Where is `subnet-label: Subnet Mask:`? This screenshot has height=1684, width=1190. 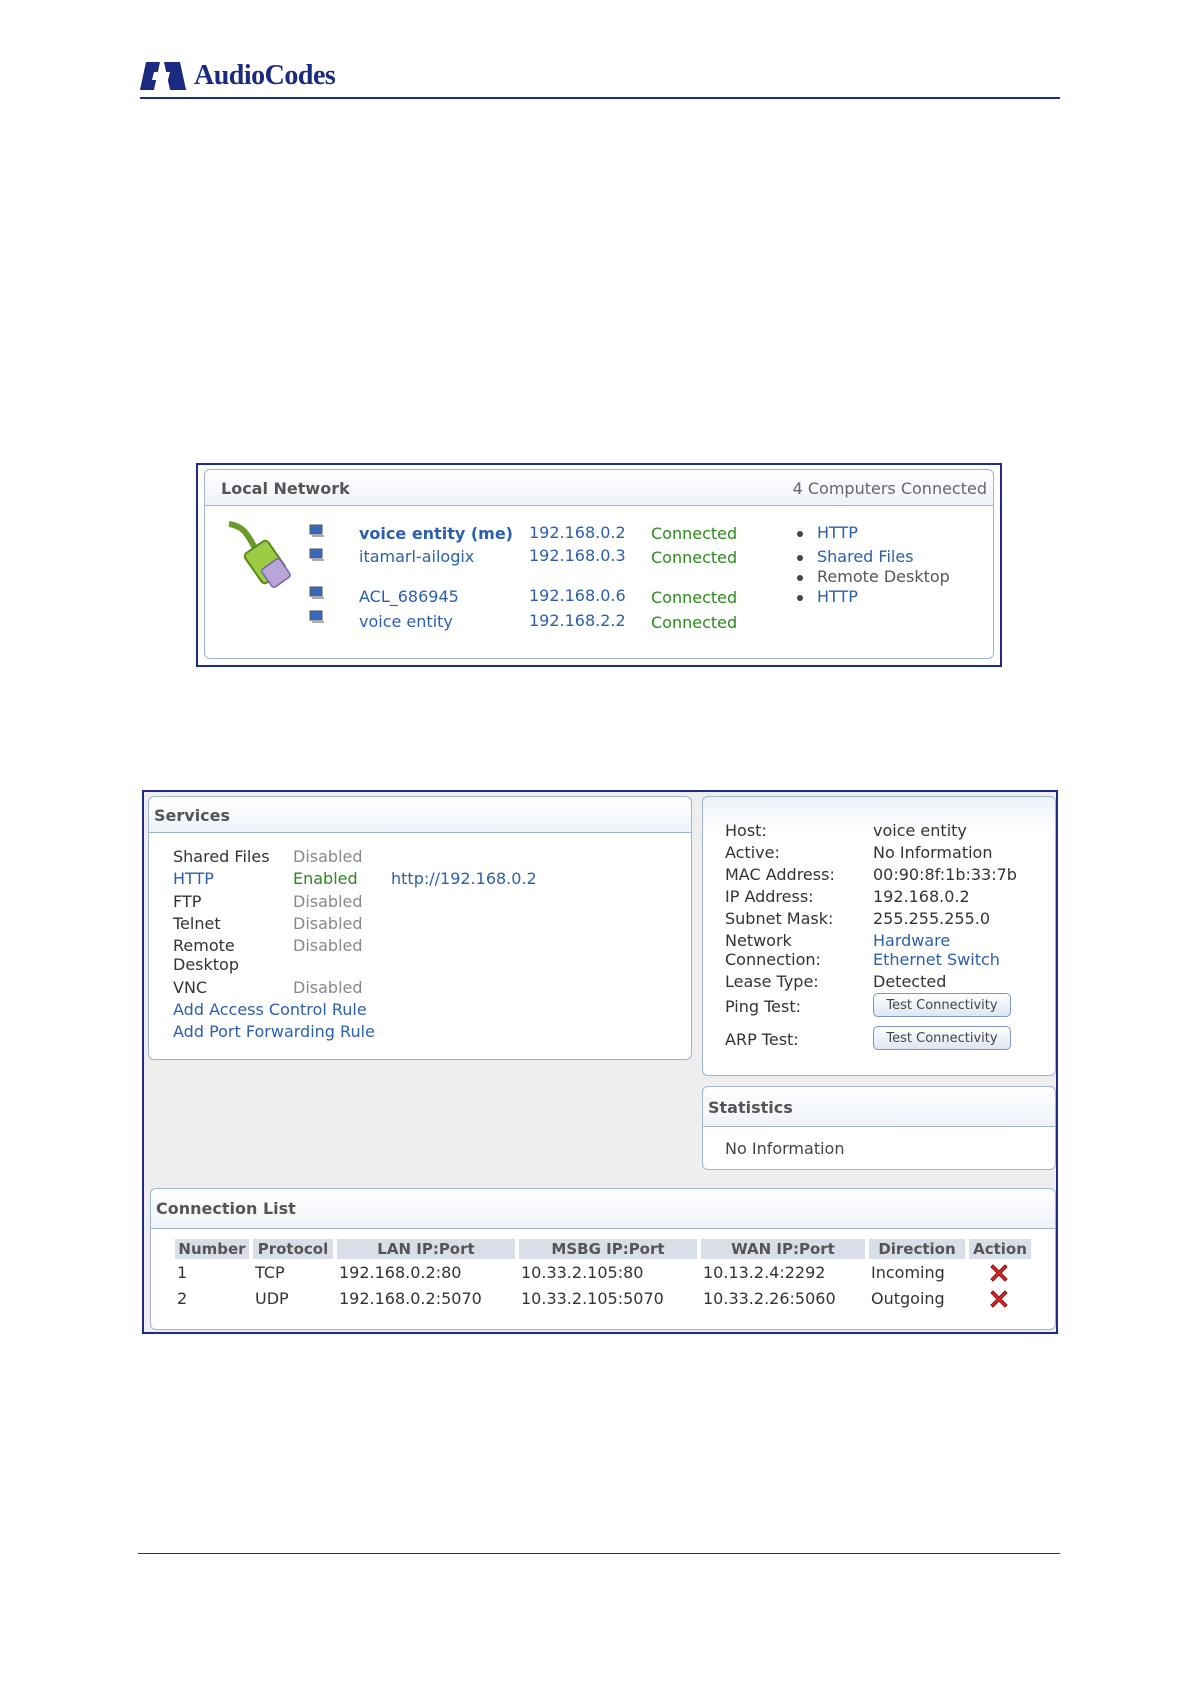 subnet-label: Subnet Mask: is located at coordinates (779, 918).